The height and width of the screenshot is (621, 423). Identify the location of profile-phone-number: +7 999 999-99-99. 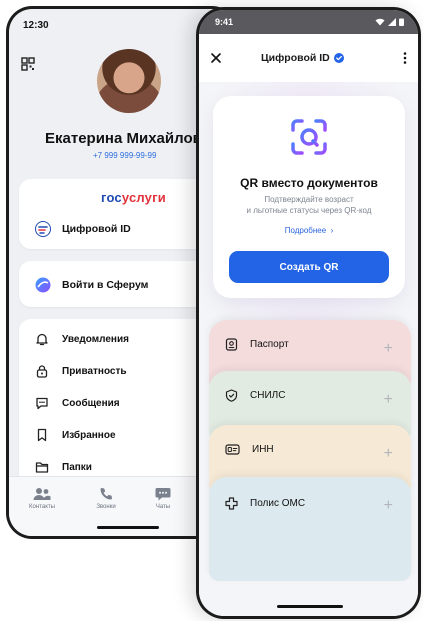
(125, 155).